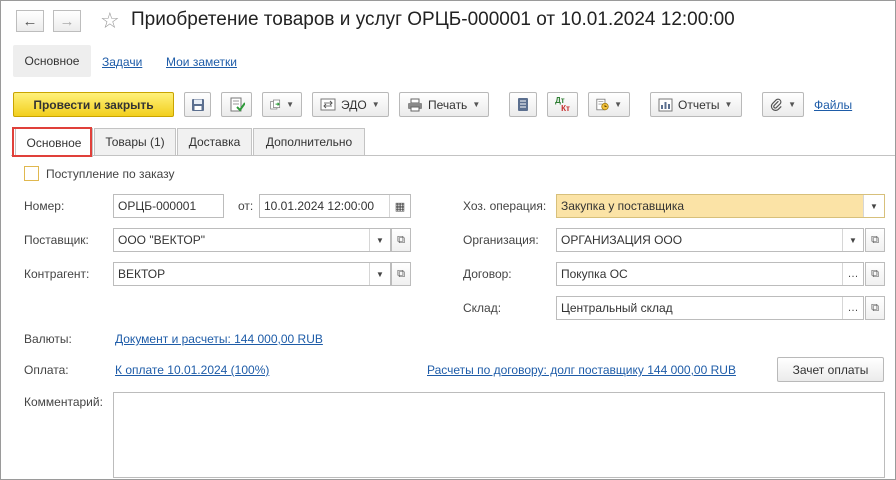 The height and width of the screenshot is (480, 896). I want to click on create-based-on-button: ▼, so click(282, 104).